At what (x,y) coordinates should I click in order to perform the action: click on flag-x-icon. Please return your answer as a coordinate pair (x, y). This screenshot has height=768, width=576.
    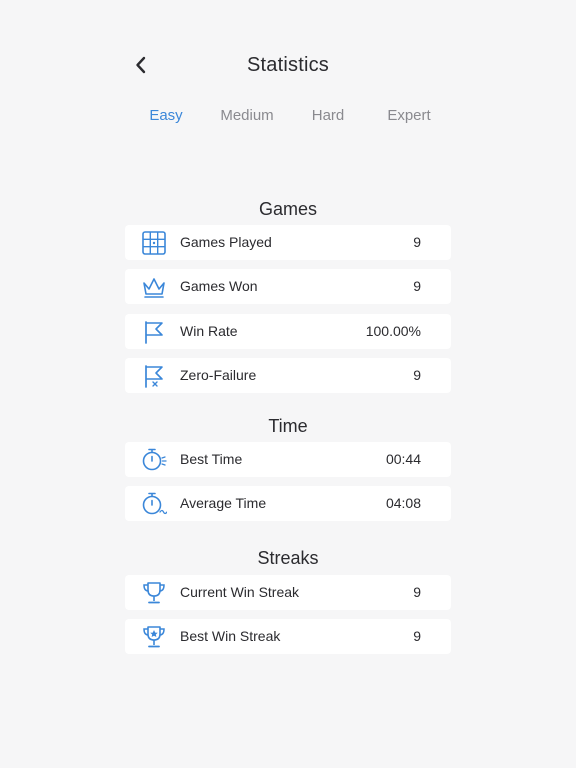
    Looking at the image, I should click on (154, 376).